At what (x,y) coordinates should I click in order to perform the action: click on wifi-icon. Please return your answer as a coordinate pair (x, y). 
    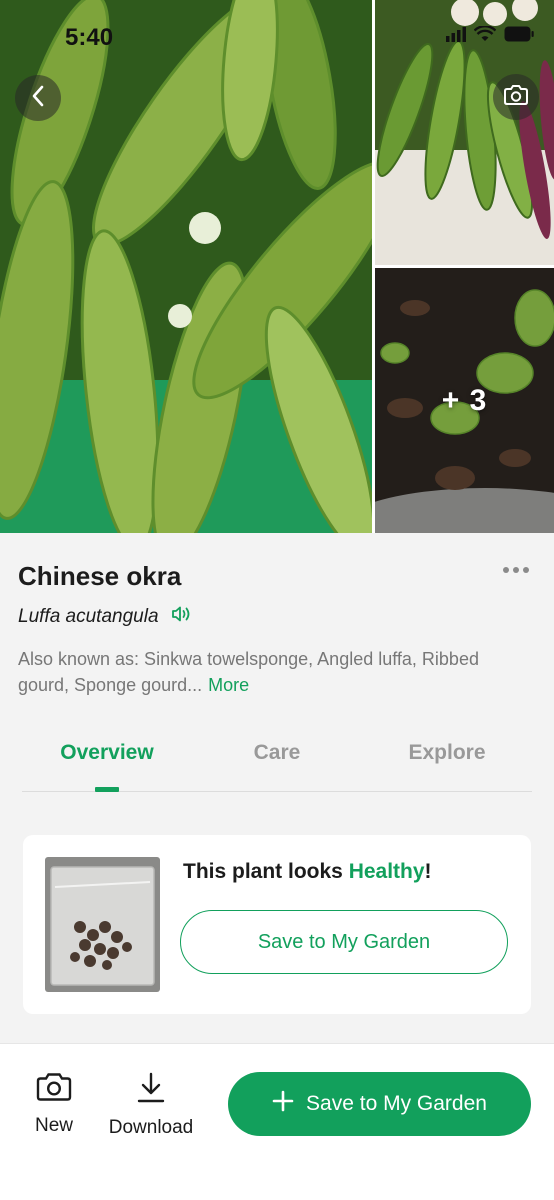
    Looking at the image, I should click on (485, 36).